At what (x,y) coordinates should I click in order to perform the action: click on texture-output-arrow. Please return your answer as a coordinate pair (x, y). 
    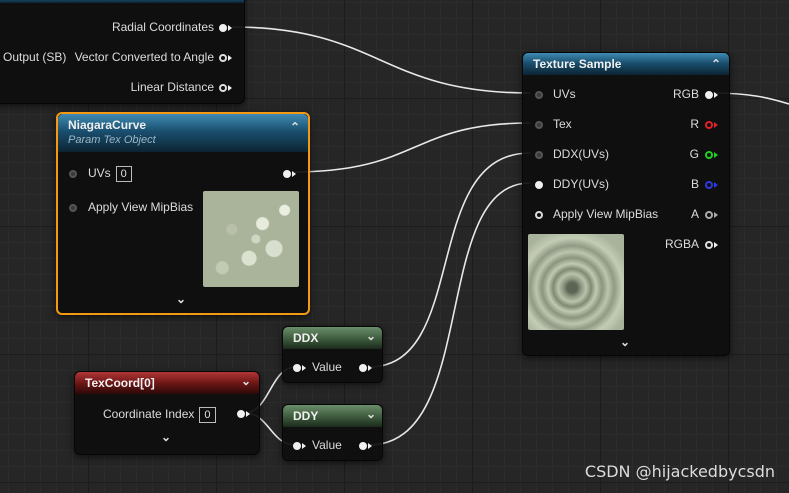
    Looking at the image, I should click on (294, 174).